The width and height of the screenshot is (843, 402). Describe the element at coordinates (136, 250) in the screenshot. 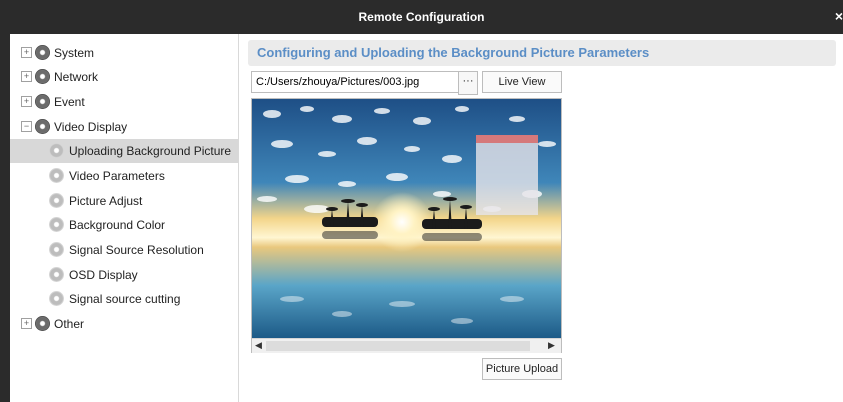

I see `tree-item-label: Signal Source Resolution` at that location.